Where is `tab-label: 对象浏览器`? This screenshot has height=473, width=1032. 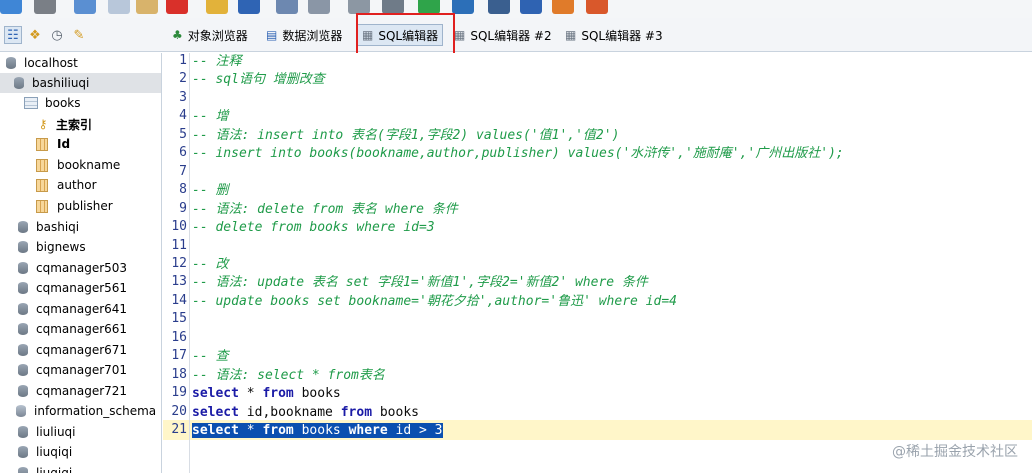
tab-label: 对象浏览器 is located at coordinates (217, 35).